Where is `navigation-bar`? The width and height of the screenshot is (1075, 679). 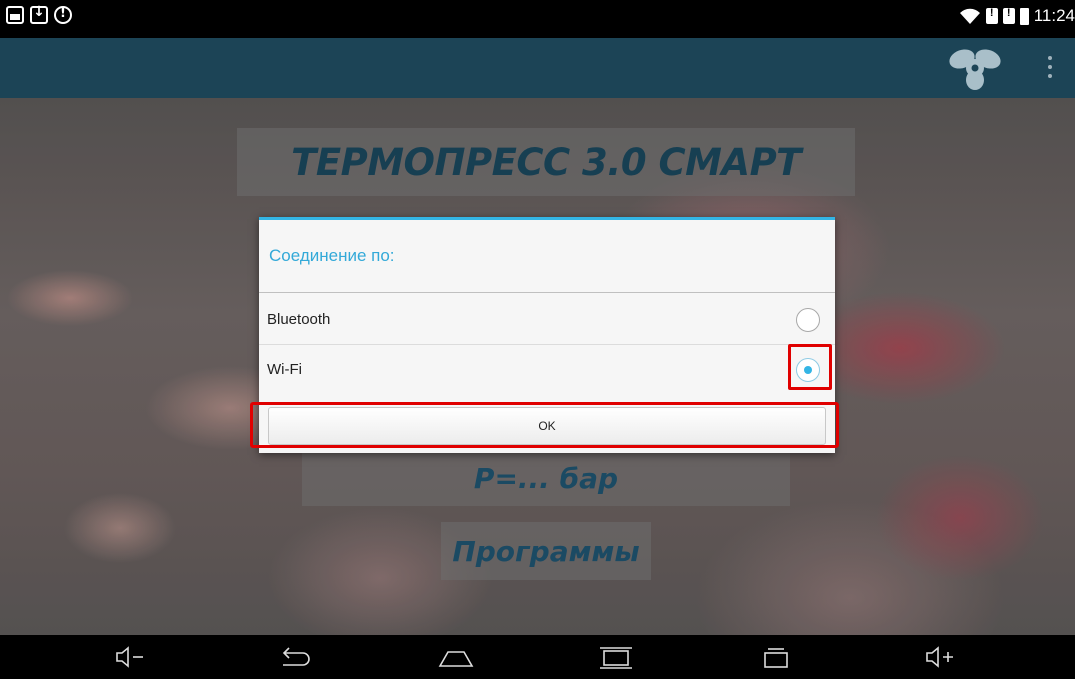 navigation-bar is located at coordinates (537, 657).